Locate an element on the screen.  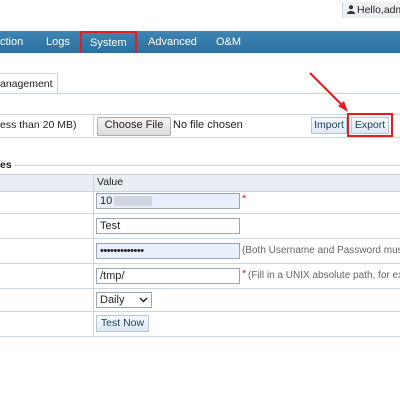
nav-item-logs: Logs is located at coordinates (58, 42).